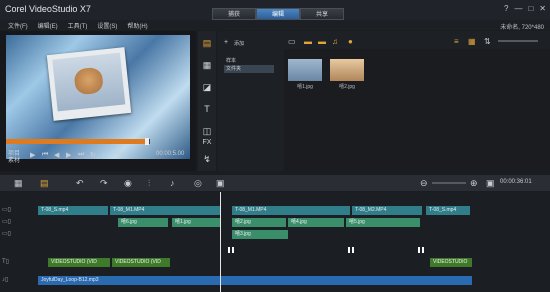 The image size is (550, 292). Describe the element at coordinates (260, 234) in the screenshot. I see `photo-clip: 嘻3.jpg` at that location.